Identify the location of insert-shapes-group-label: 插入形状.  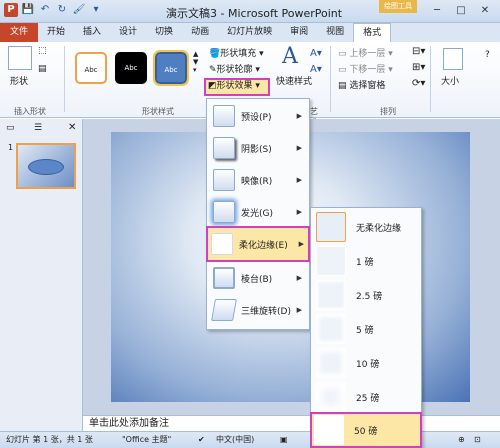
(30, 111).